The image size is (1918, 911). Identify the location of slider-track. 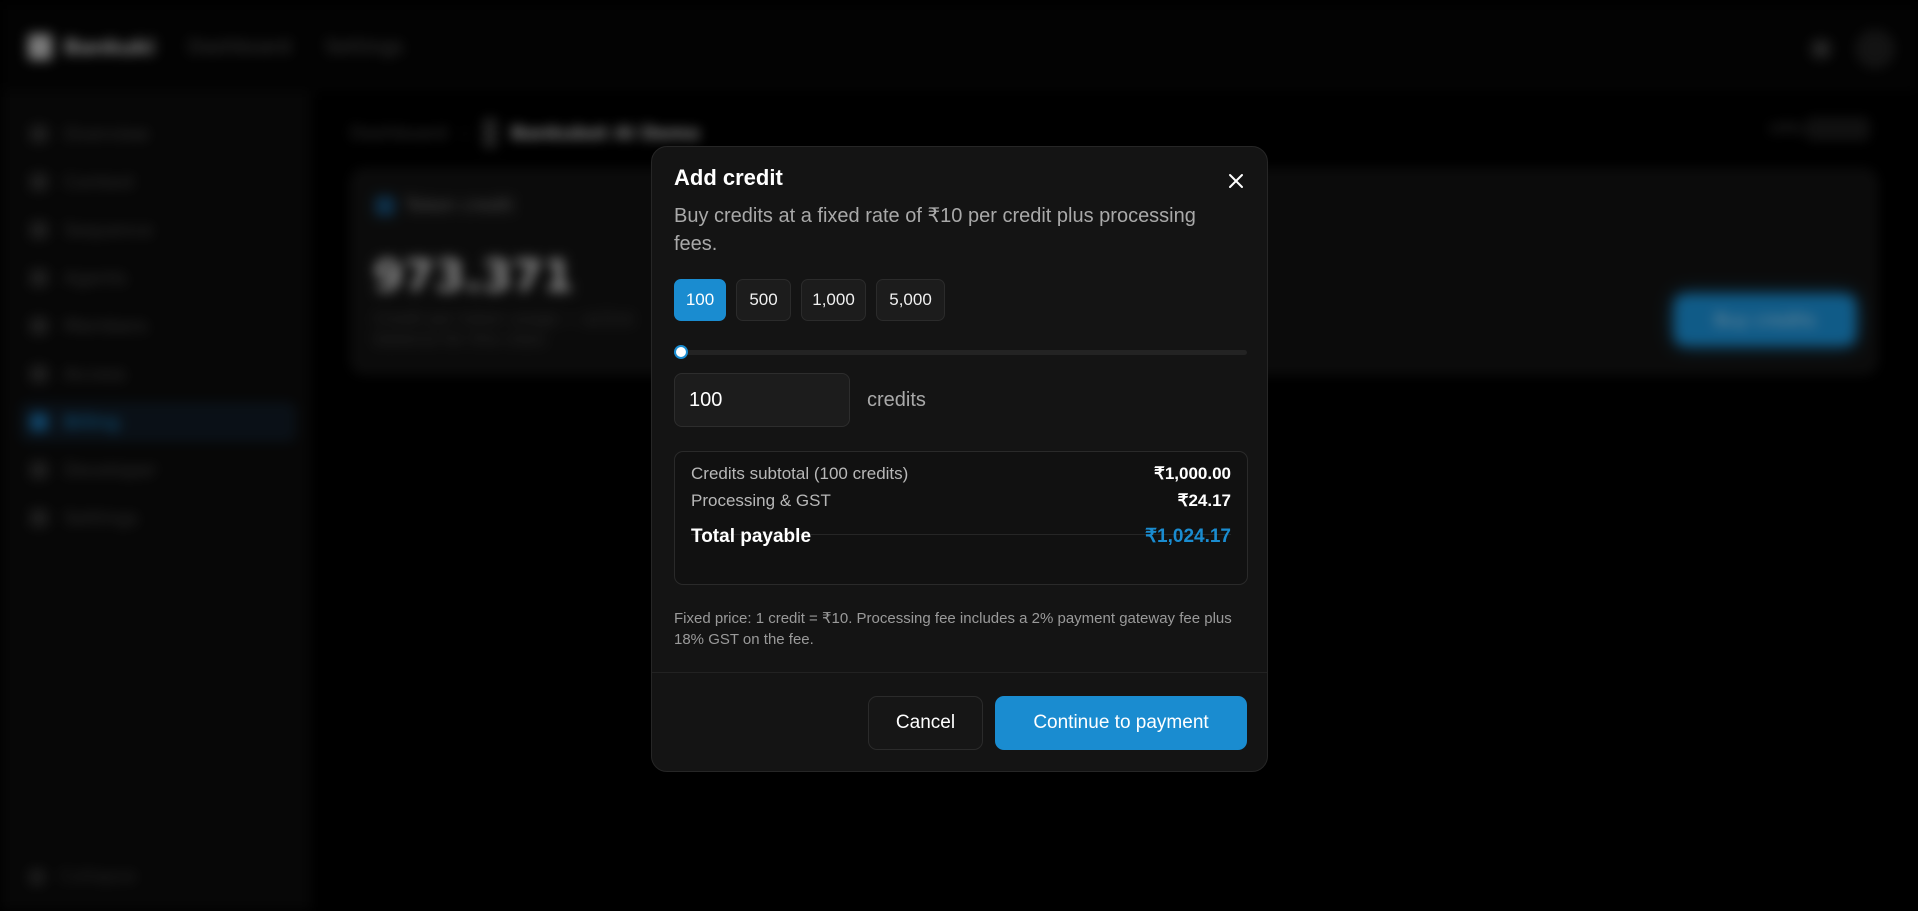
(960, 352).